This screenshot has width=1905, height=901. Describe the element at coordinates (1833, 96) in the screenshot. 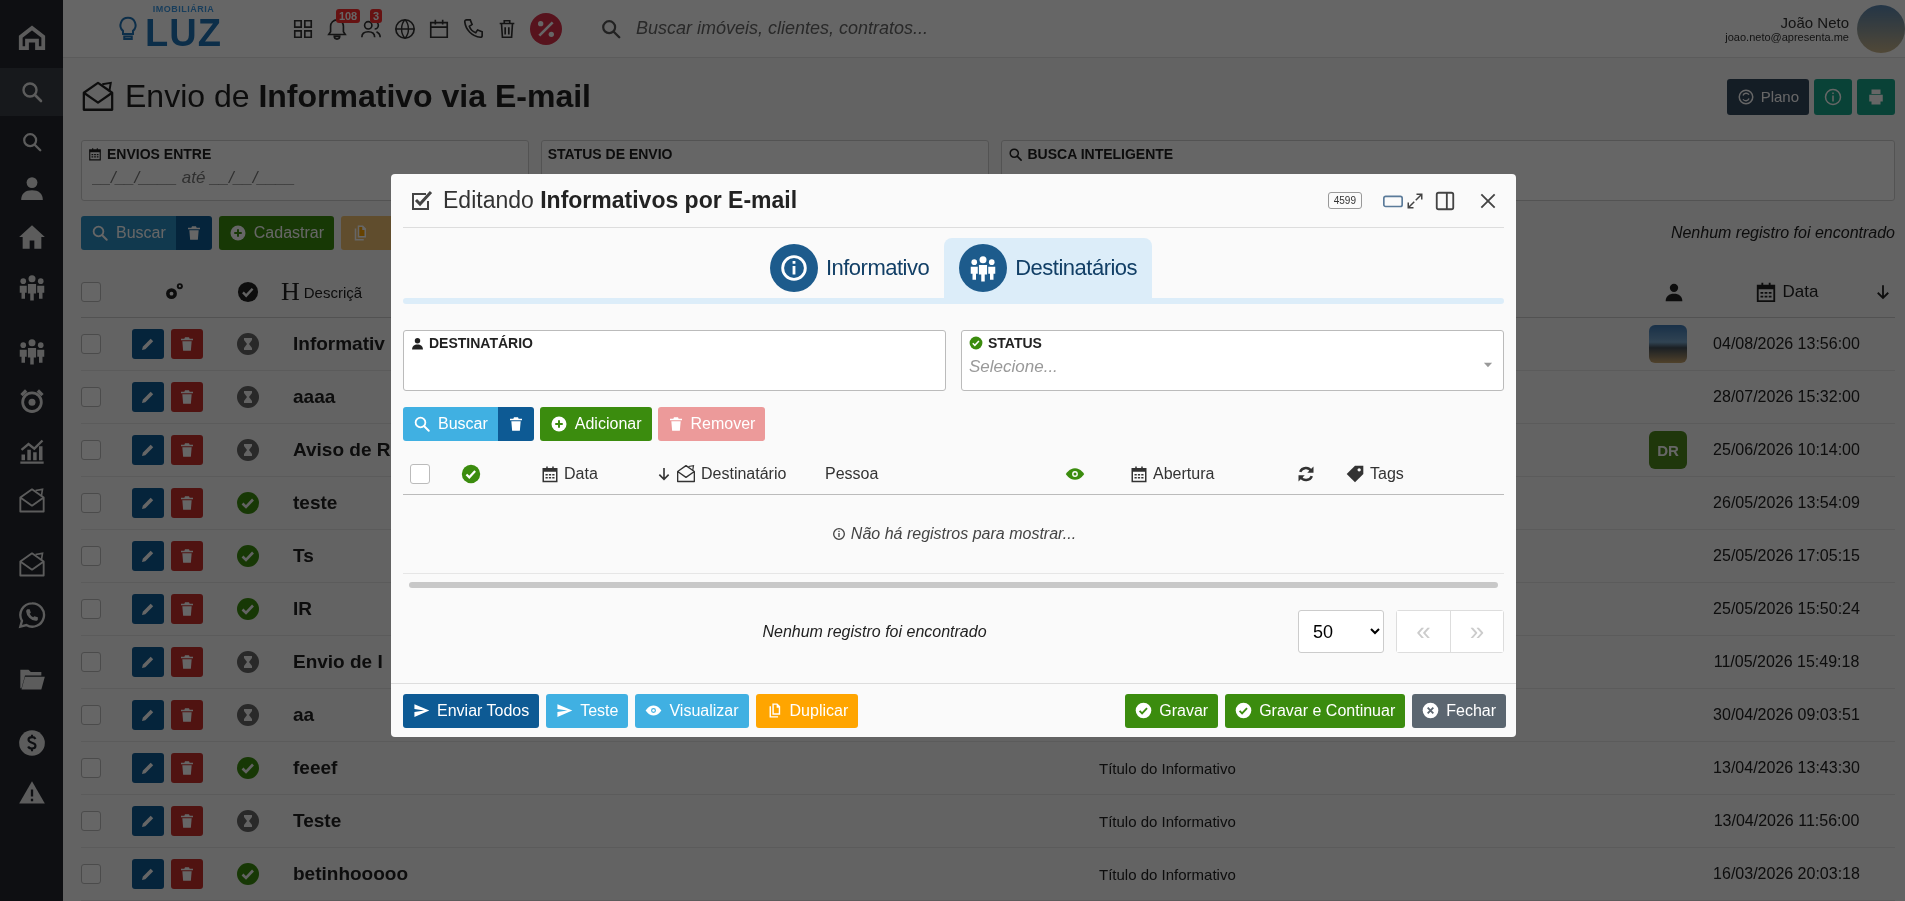

I see `info-button` at that location.